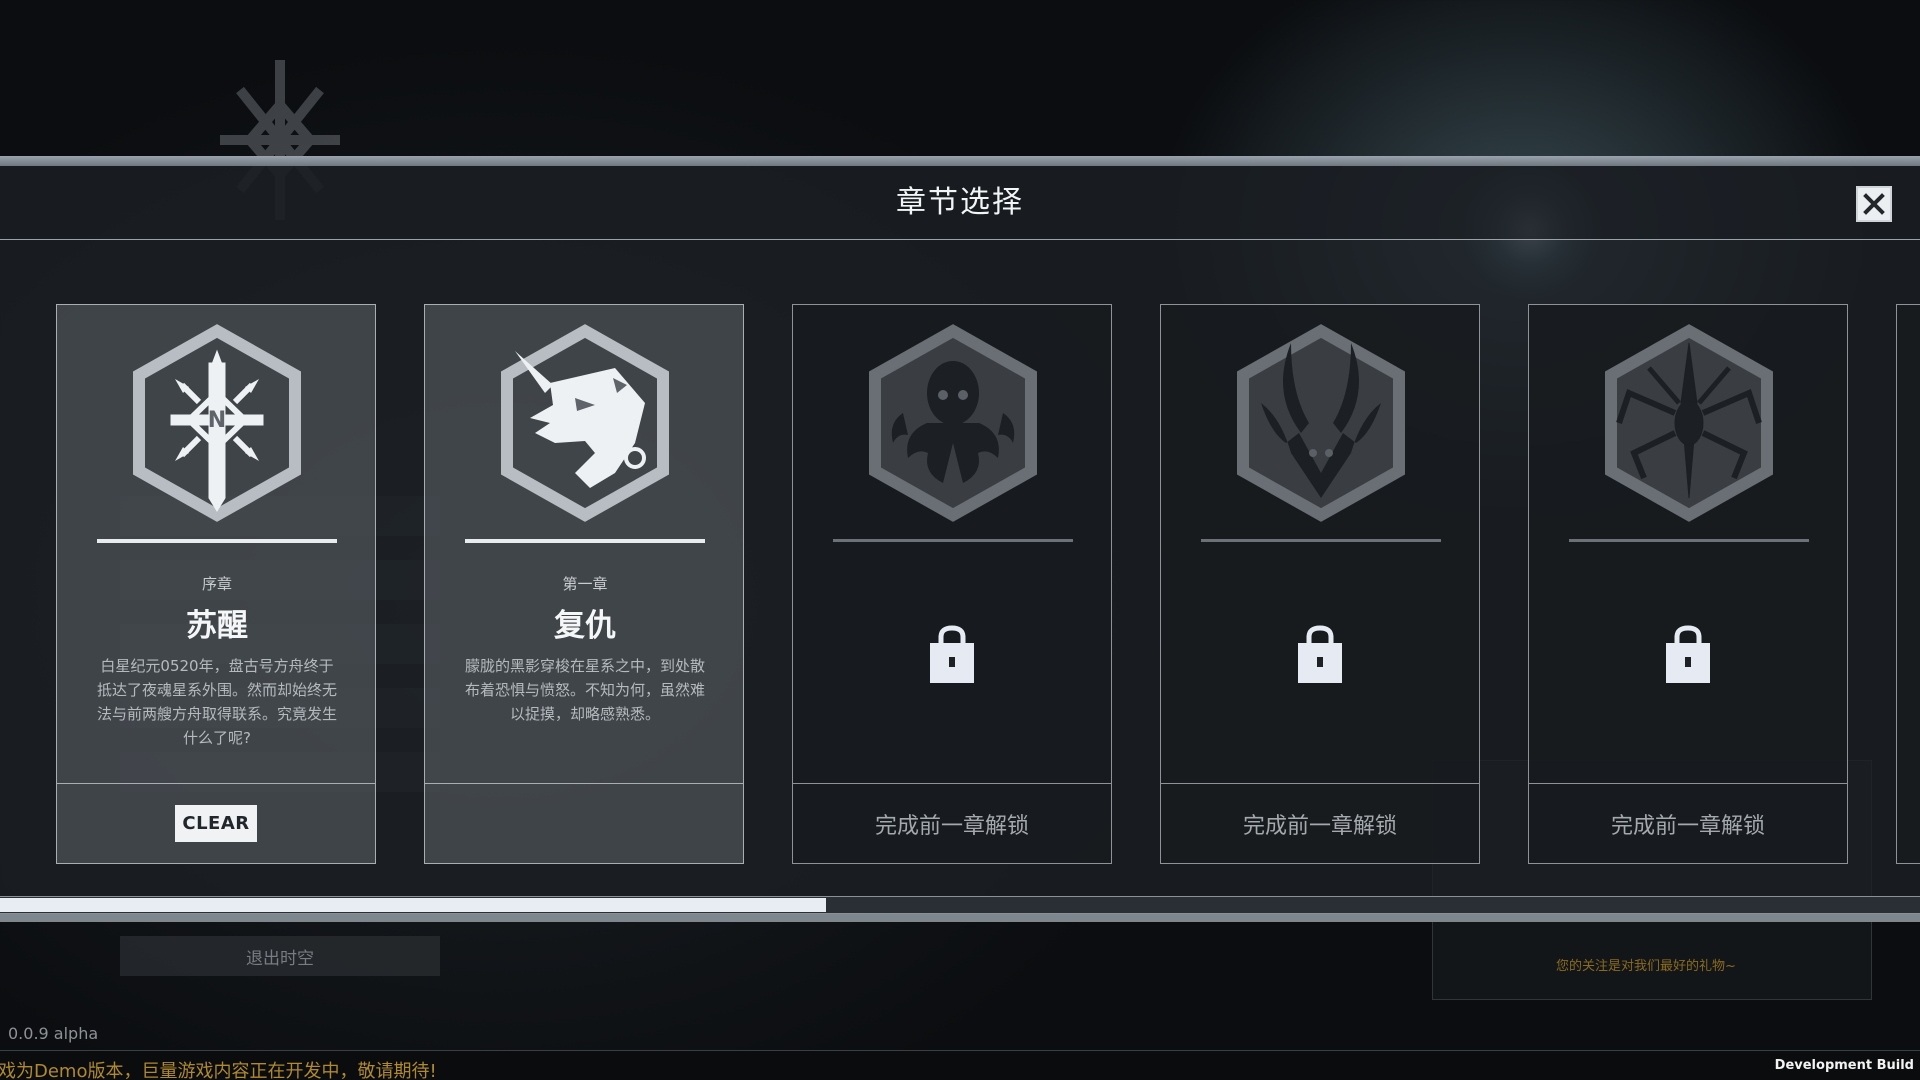 This screenshot has height=1080, width=1920. Describe the element at coordinates (585, 626) in the screenshot. I see `chapter-name: 复仇` at that location.